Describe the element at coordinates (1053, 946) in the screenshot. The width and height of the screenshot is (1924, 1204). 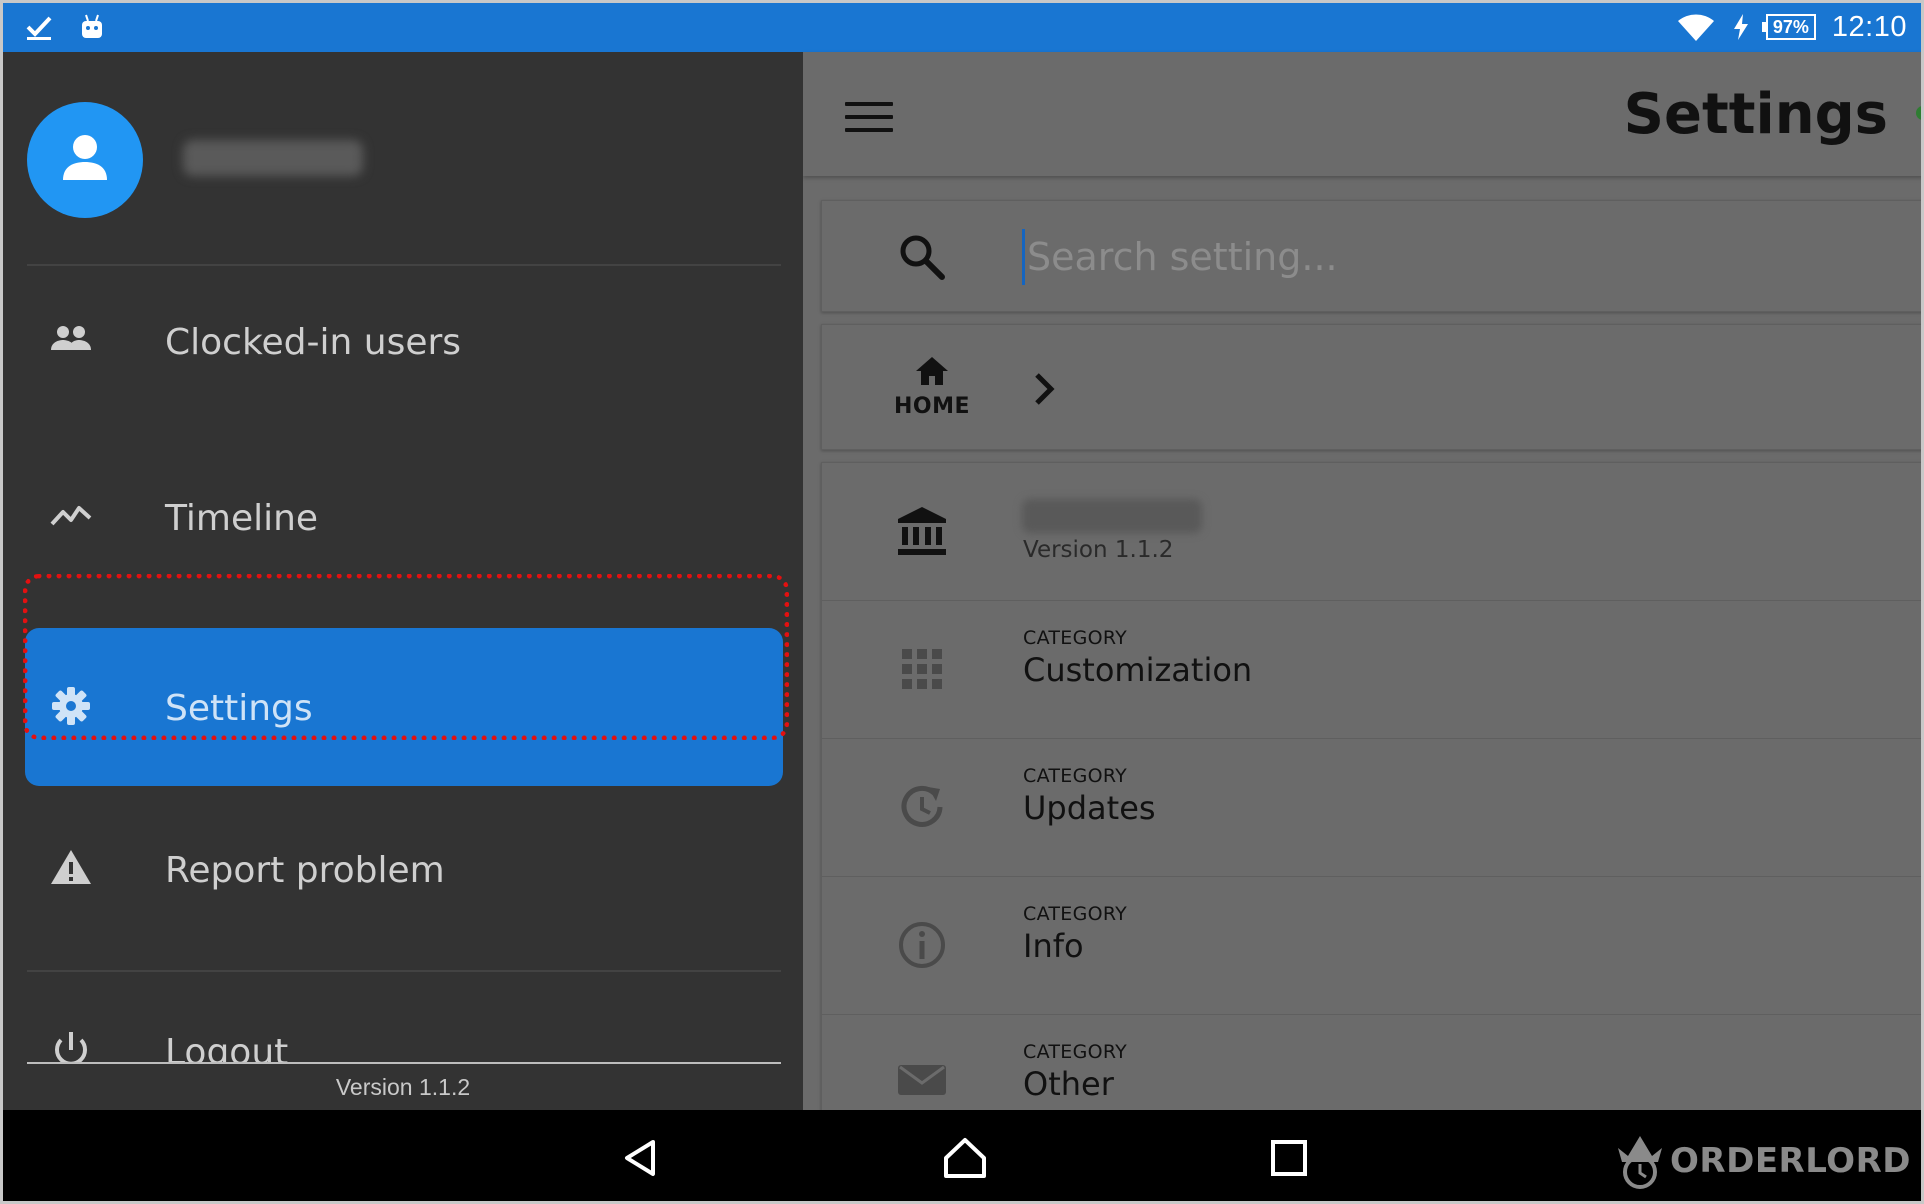
I see `category-title: Info` at that location.